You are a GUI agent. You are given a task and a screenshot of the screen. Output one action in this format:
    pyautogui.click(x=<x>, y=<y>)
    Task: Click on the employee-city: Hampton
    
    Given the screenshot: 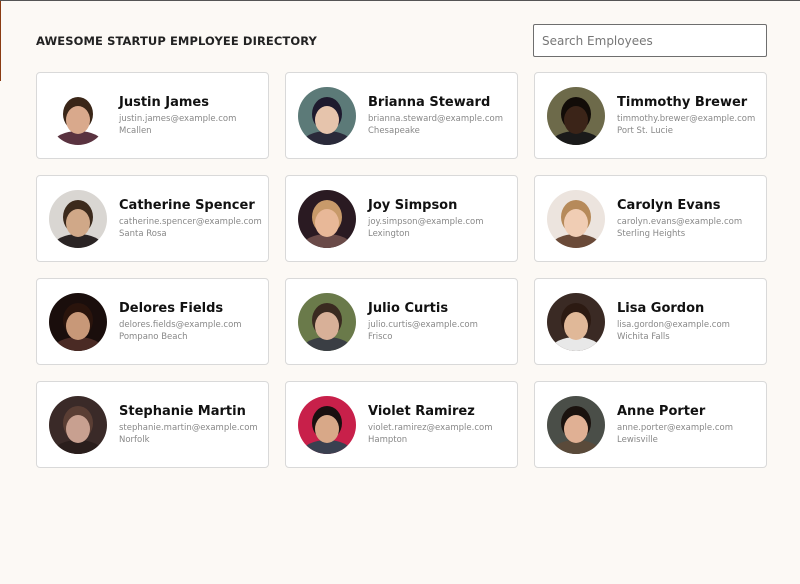 What is the action you would take?
    pyautogui.click(x=388, y=439)
    